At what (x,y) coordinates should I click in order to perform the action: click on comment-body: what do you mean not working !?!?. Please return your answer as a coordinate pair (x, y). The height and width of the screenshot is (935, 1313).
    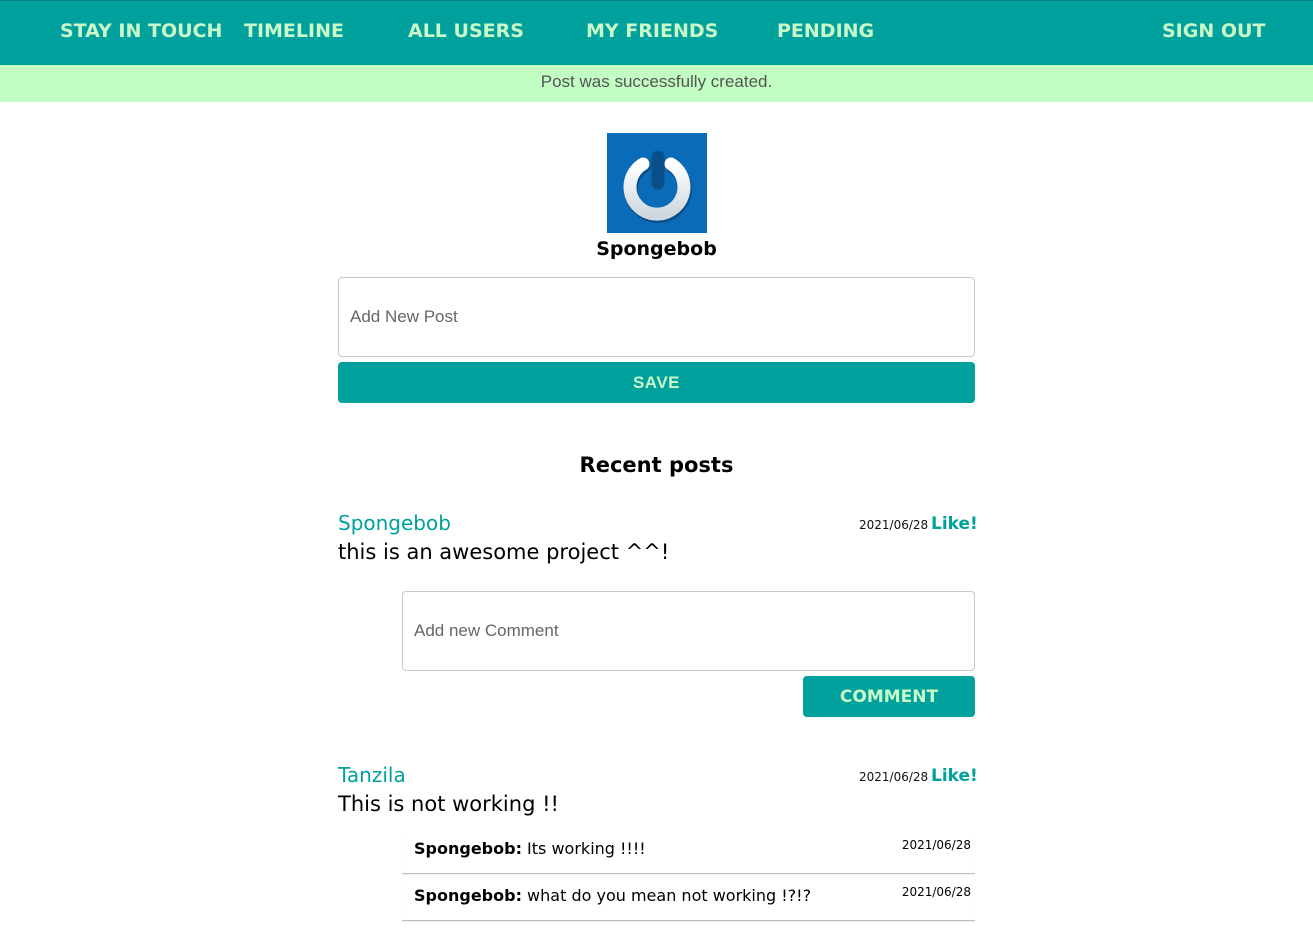
    Looking at the image, I should click on (666, 895).